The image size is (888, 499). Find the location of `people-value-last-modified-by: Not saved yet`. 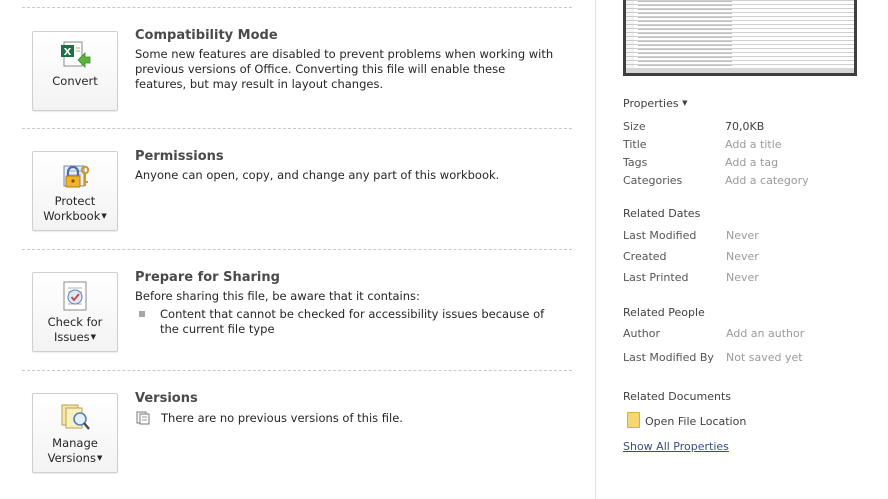

people-value-last-modified-by: Not saved yet is located at coordinates (764, 357).